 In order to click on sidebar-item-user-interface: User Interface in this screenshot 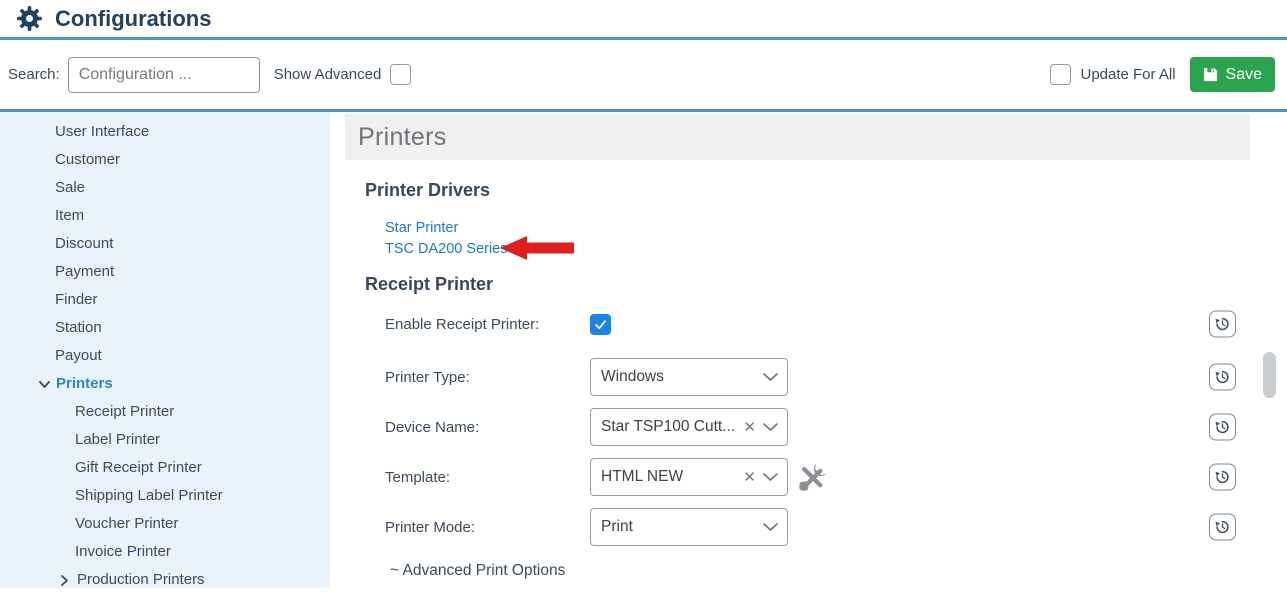, I will do `click(165, 132)`.